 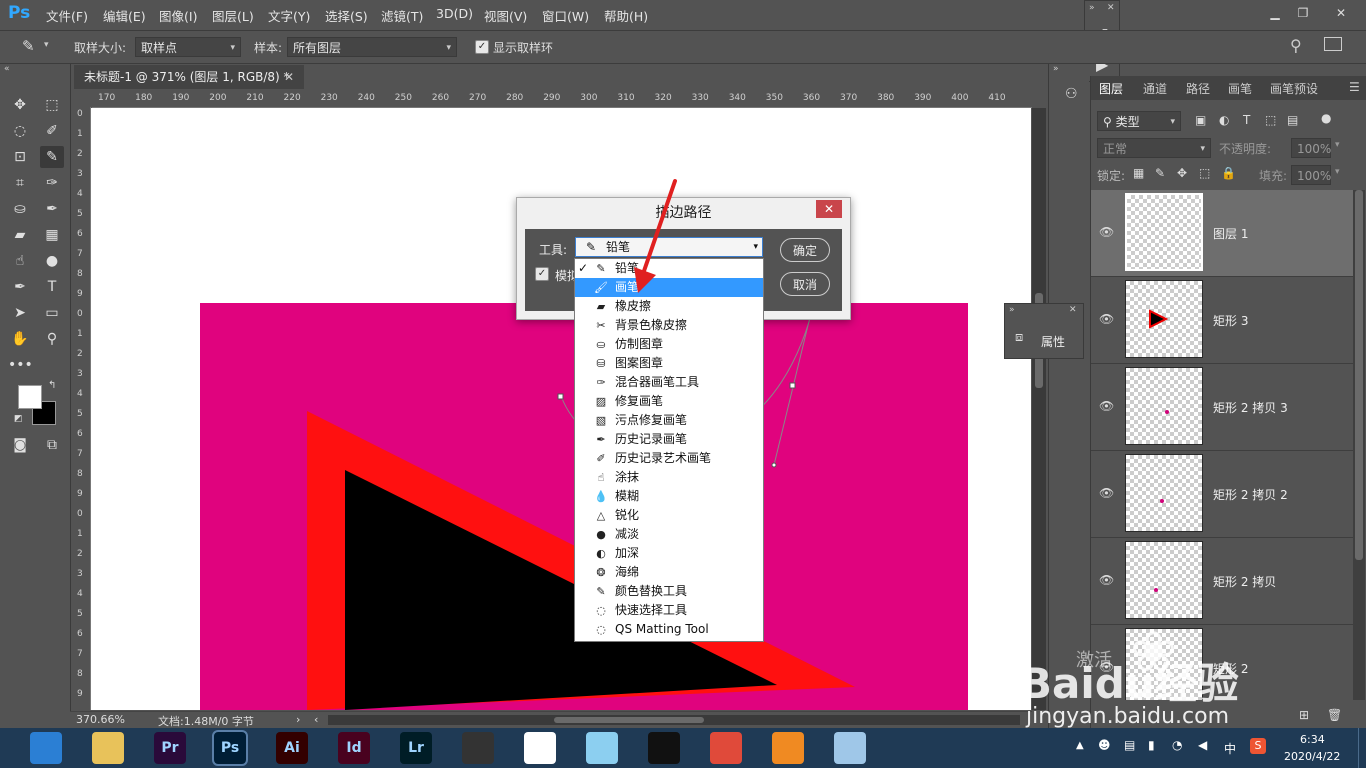 What do you see at coordinates (20, 339) in the screenshot?
I see `hand-tool-icon: ✋` at bounding box center [20, 339].